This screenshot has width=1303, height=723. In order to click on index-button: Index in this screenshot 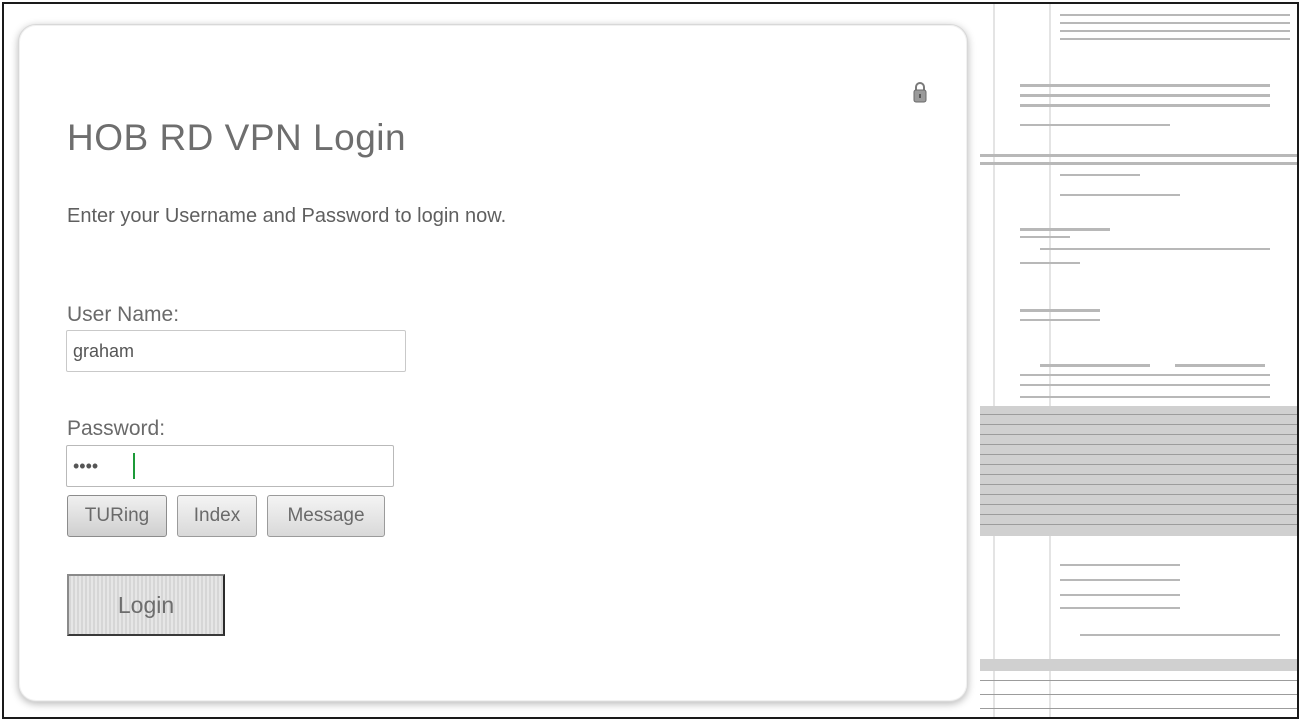, I will do `click(217, 516)`.